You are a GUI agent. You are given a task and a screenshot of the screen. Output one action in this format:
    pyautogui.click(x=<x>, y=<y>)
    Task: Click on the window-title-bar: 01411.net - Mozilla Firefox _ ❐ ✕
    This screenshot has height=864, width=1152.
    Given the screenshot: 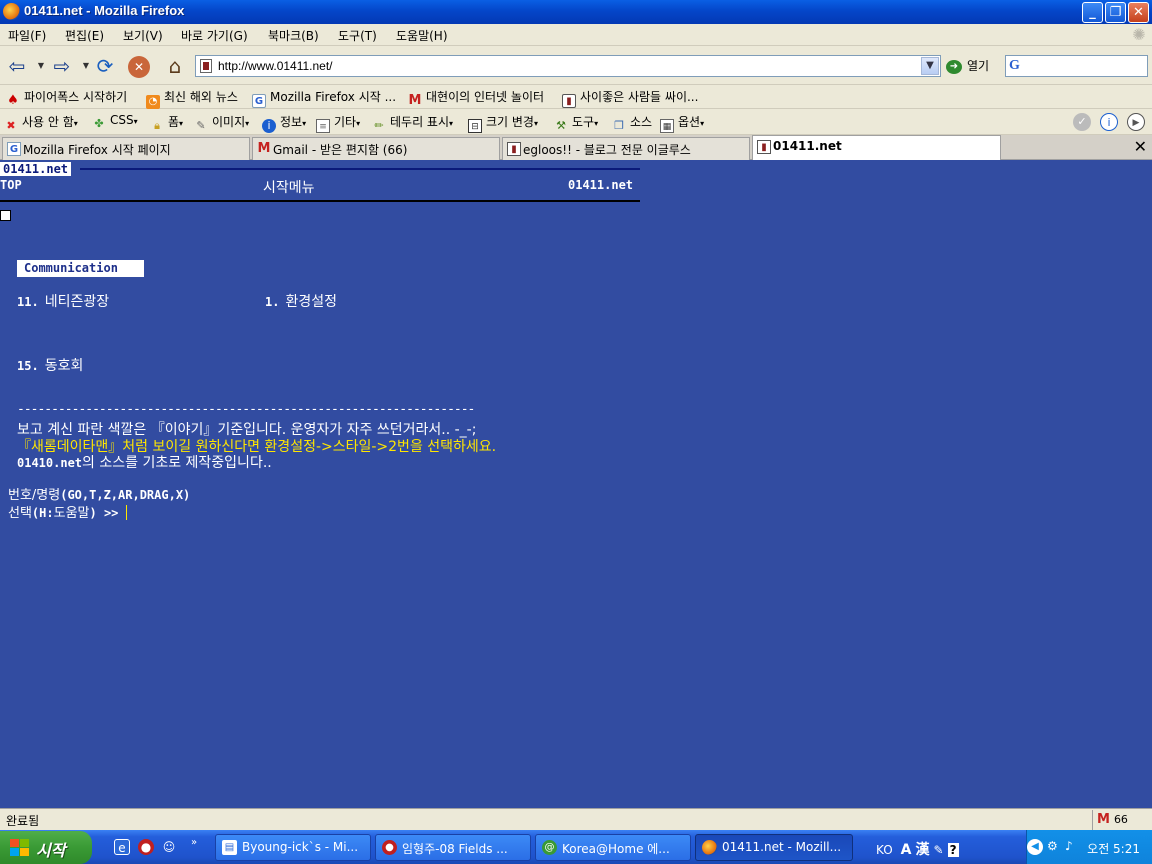 What is the action you would take?
    pyautogui.click(x=576, y=12)
    